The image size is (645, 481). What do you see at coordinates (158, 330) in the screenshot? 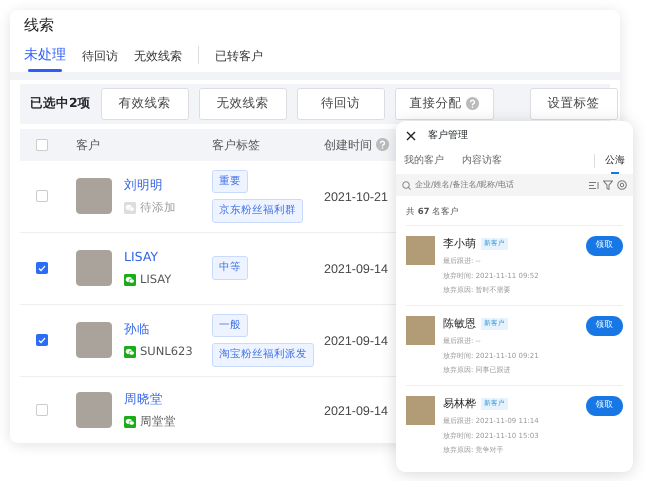
I see `customer-name: 孙临` at bounding box center [158, 330].